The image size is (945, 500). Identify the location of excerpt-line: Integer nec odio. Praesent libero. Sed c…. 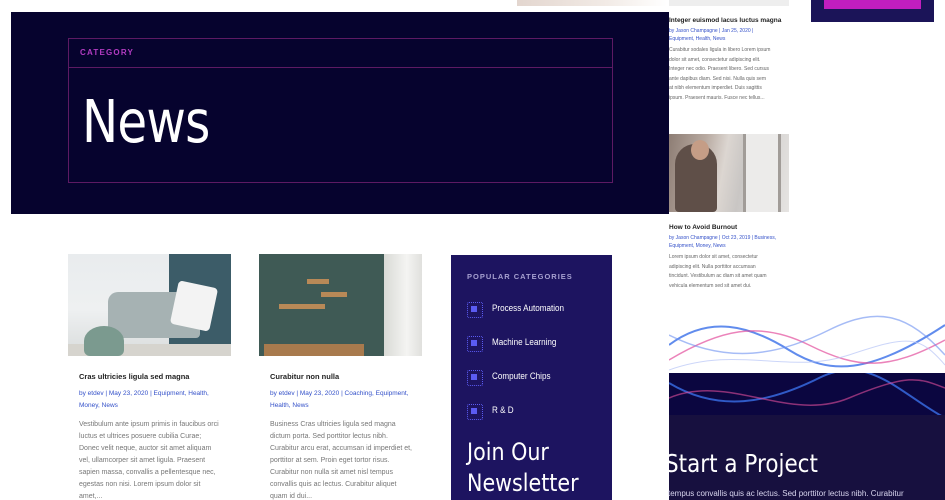
(719, 69).